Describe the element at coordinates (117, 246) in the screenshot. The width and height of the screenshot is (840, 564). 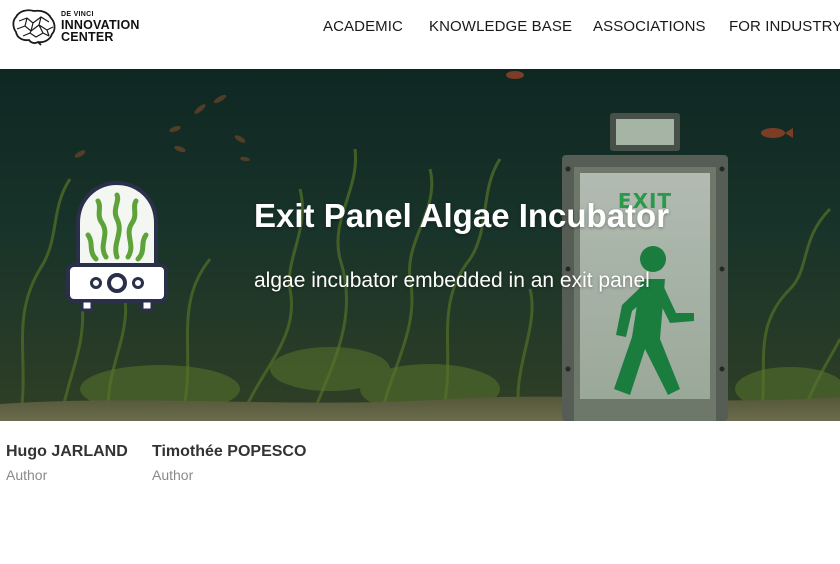
I see `algae-incubator-icon` at that location.